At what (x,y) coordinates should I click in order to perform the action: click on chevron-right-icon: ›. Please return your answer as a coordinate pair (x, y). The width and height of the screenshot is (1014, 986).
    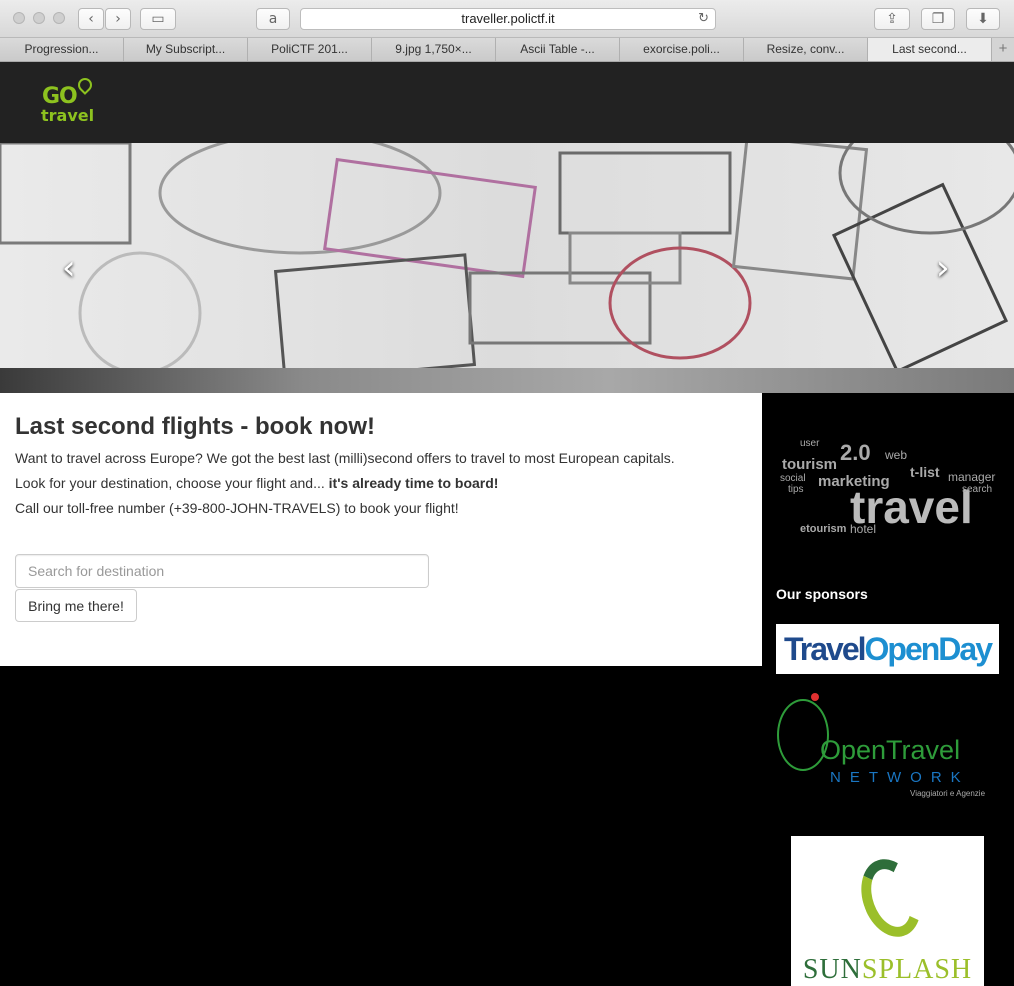
    Looking at the image, I should click on (118, 19).